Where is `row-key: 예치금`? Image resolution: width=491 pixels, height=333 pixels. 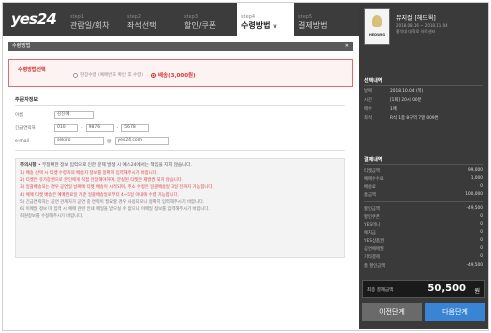 row-key: 예치금 is located at coordinates (370, 233).